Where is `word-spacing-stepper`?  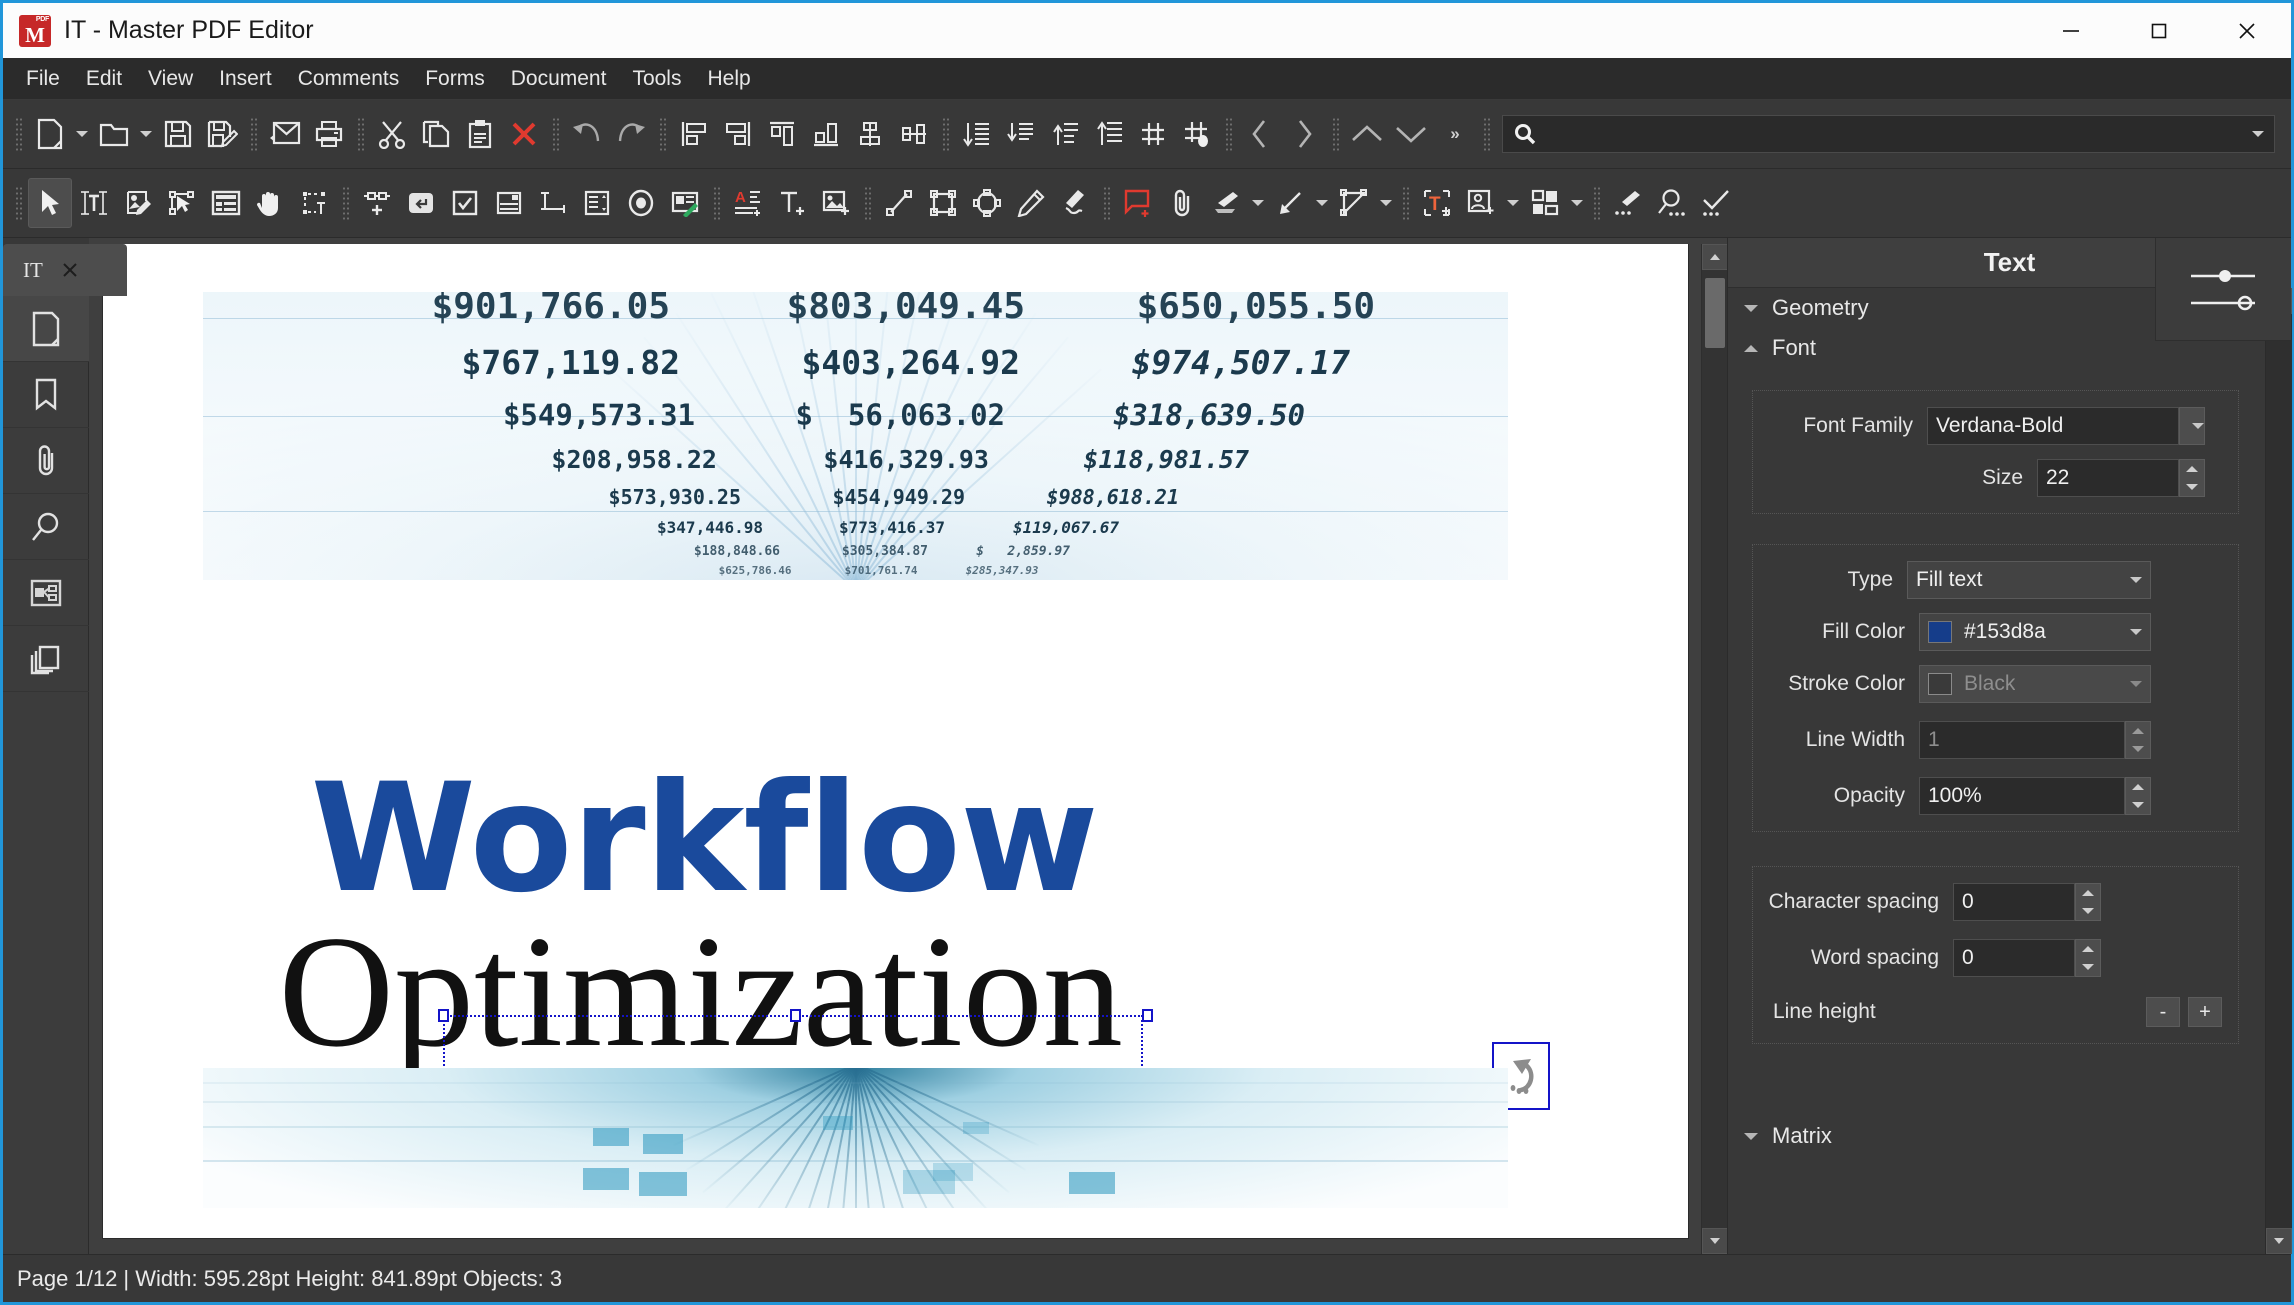 word-spacing-stepper is located at coordinates (2088, 958).